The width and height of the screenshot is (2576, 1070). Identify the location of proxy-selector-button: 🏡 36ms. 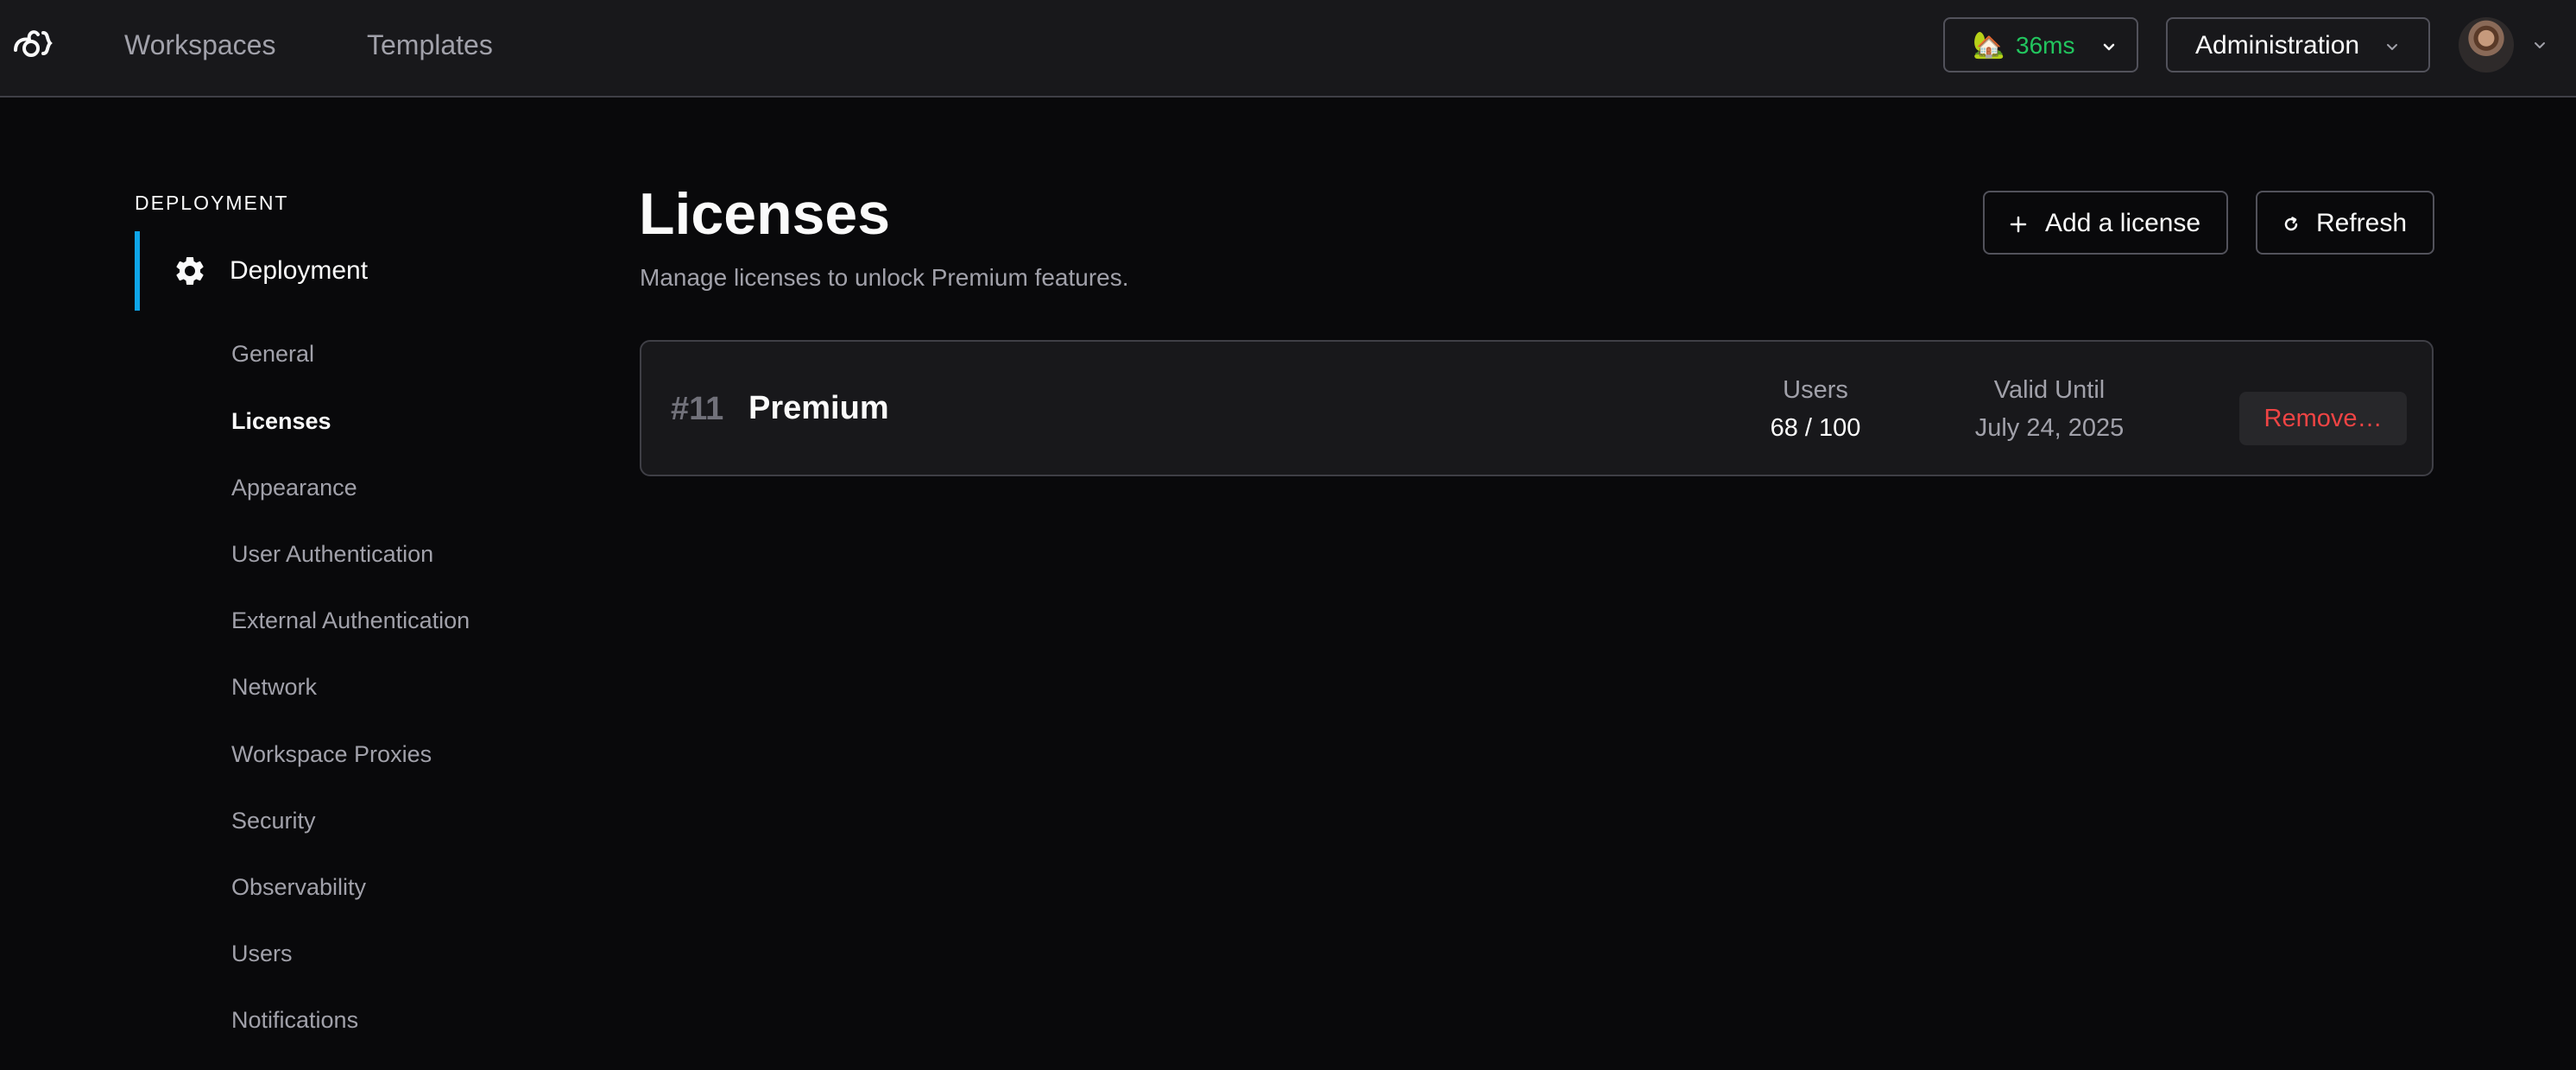
(2040, 44).